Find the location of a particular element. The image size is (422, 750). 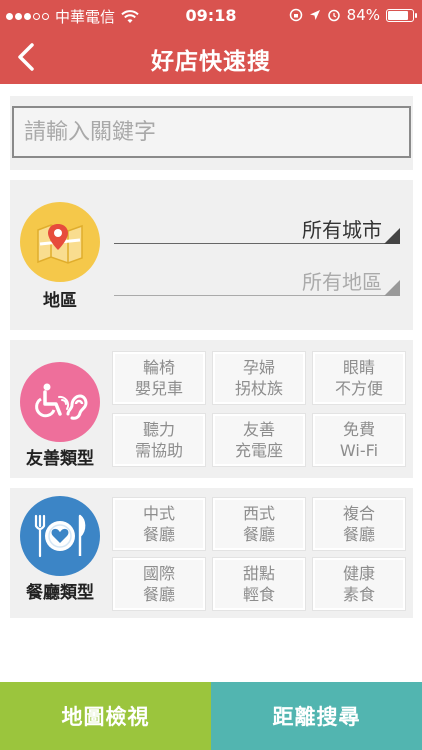

friendly-icon-circle is located at coordinates (60, 402).